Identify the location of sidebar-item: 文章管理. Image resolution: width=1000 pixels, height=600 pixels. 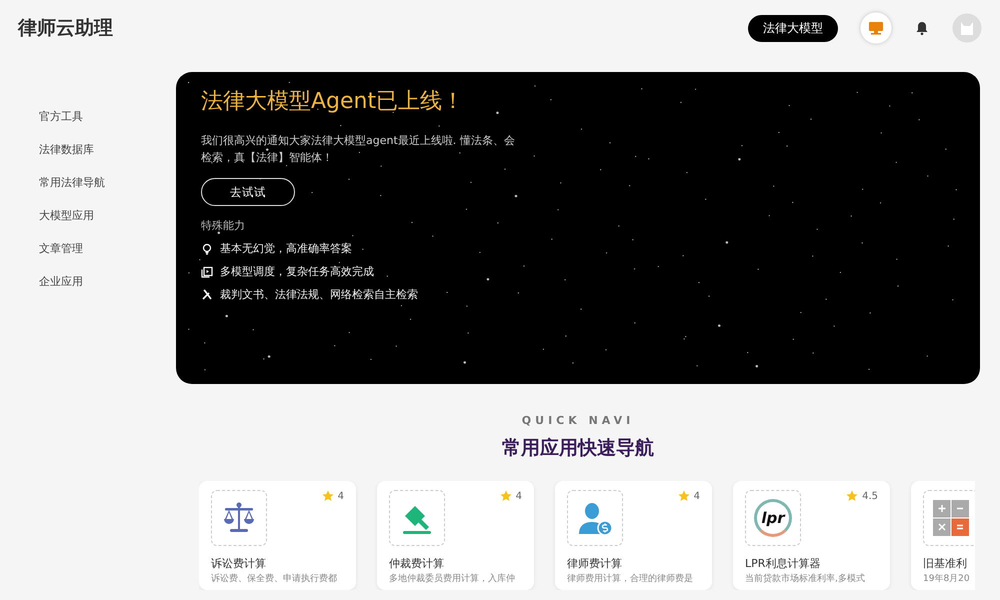
(88, 249).